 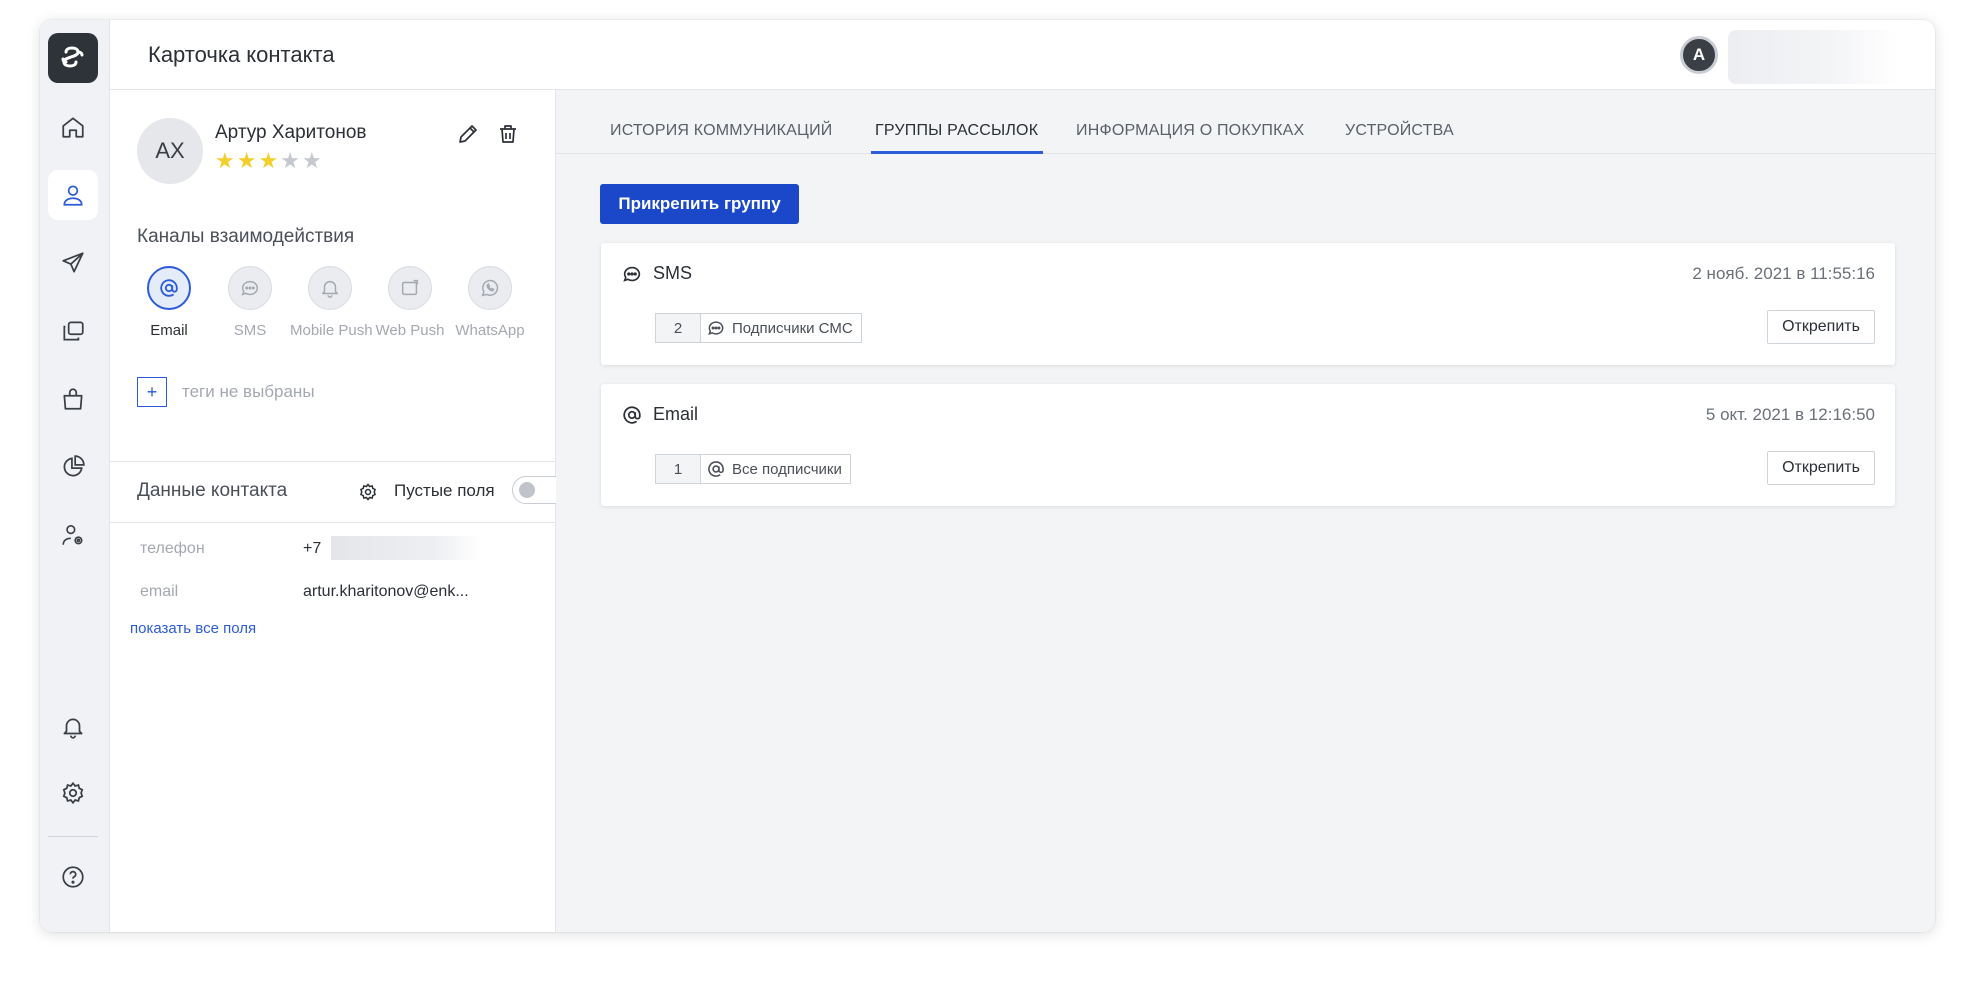 What do you see at coordinates (699, 204) in the screenshot?
I see `attach-group-button: Прикрепить группу` at bounding box center [699, 204].